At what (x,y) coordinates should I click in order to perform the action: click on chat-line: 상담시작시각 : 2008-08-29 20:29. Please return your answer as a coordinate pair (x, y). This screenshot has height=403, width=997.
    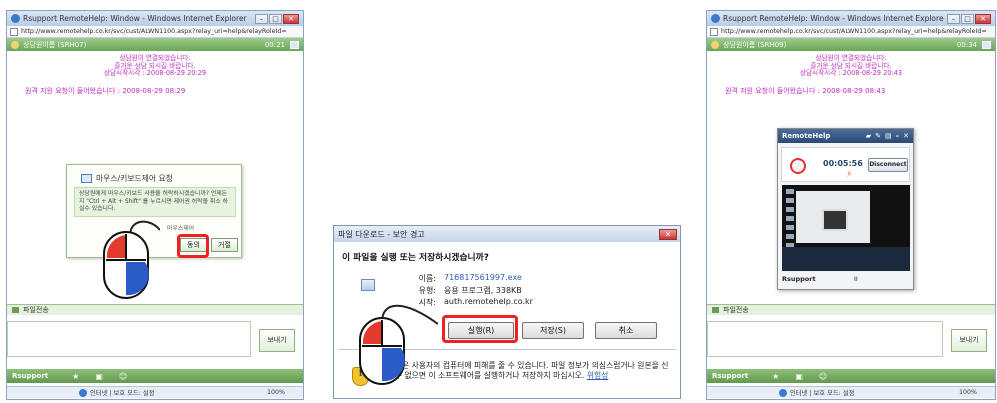
    Looking at the image, I should click on (155, 73).